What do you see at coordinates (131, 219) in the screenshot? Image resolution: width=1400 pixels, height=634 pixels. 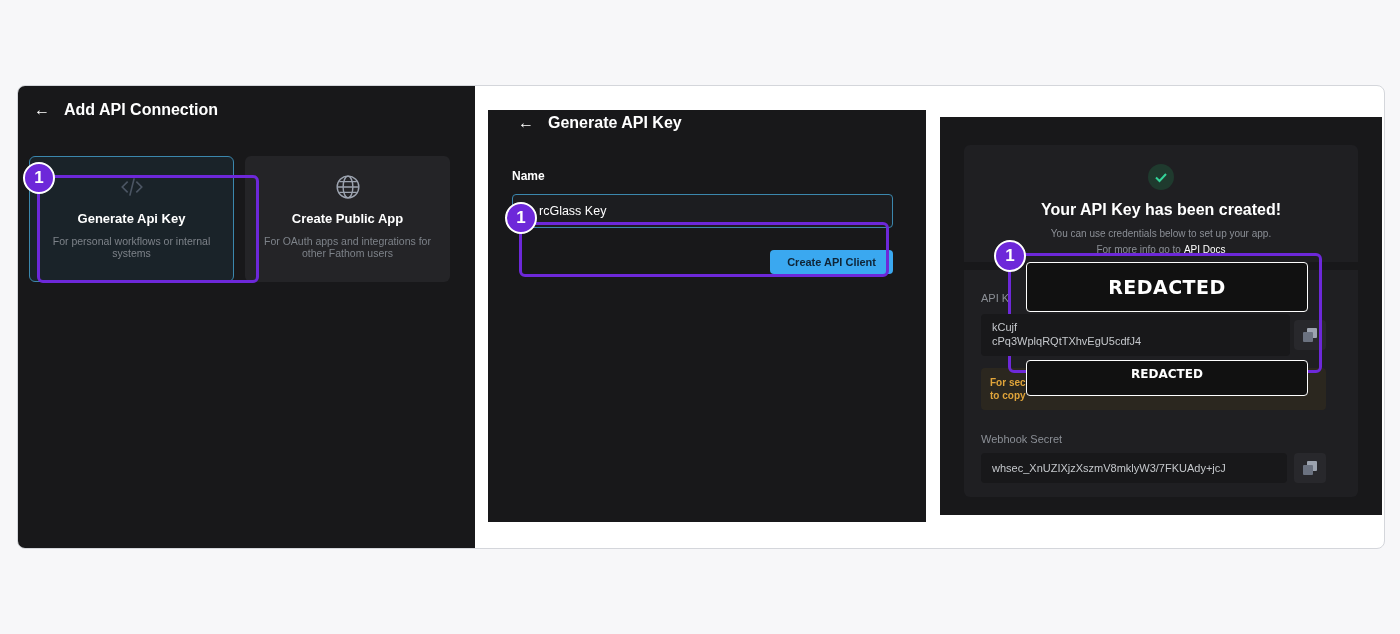 I see `option-title: Generate Api Key` at bounding box center [131, 219].